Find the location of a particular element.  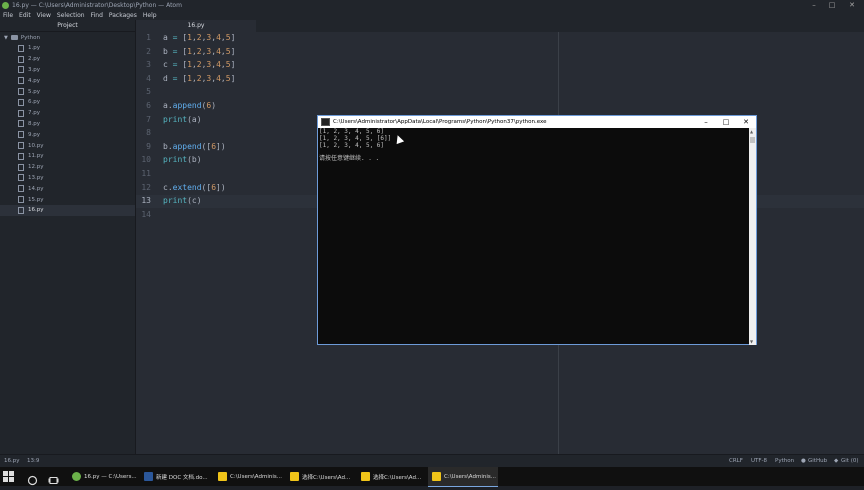

menu-view: View is located at coordinates (44, 15).